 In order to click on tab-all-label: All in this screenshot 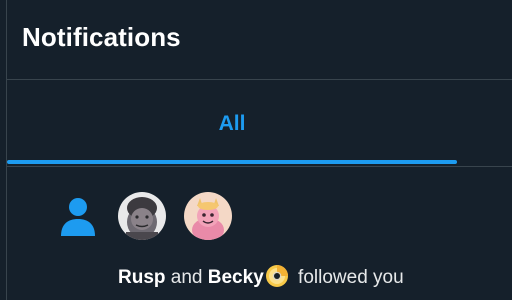, I will do `click(232, 123)`.